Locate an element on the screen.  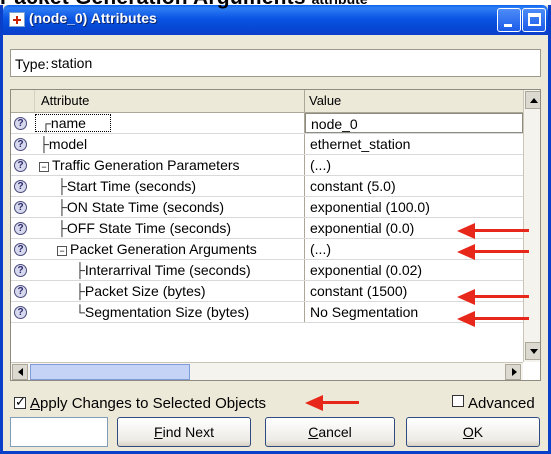
attribute-name: name is located at coordinates (68, 123).